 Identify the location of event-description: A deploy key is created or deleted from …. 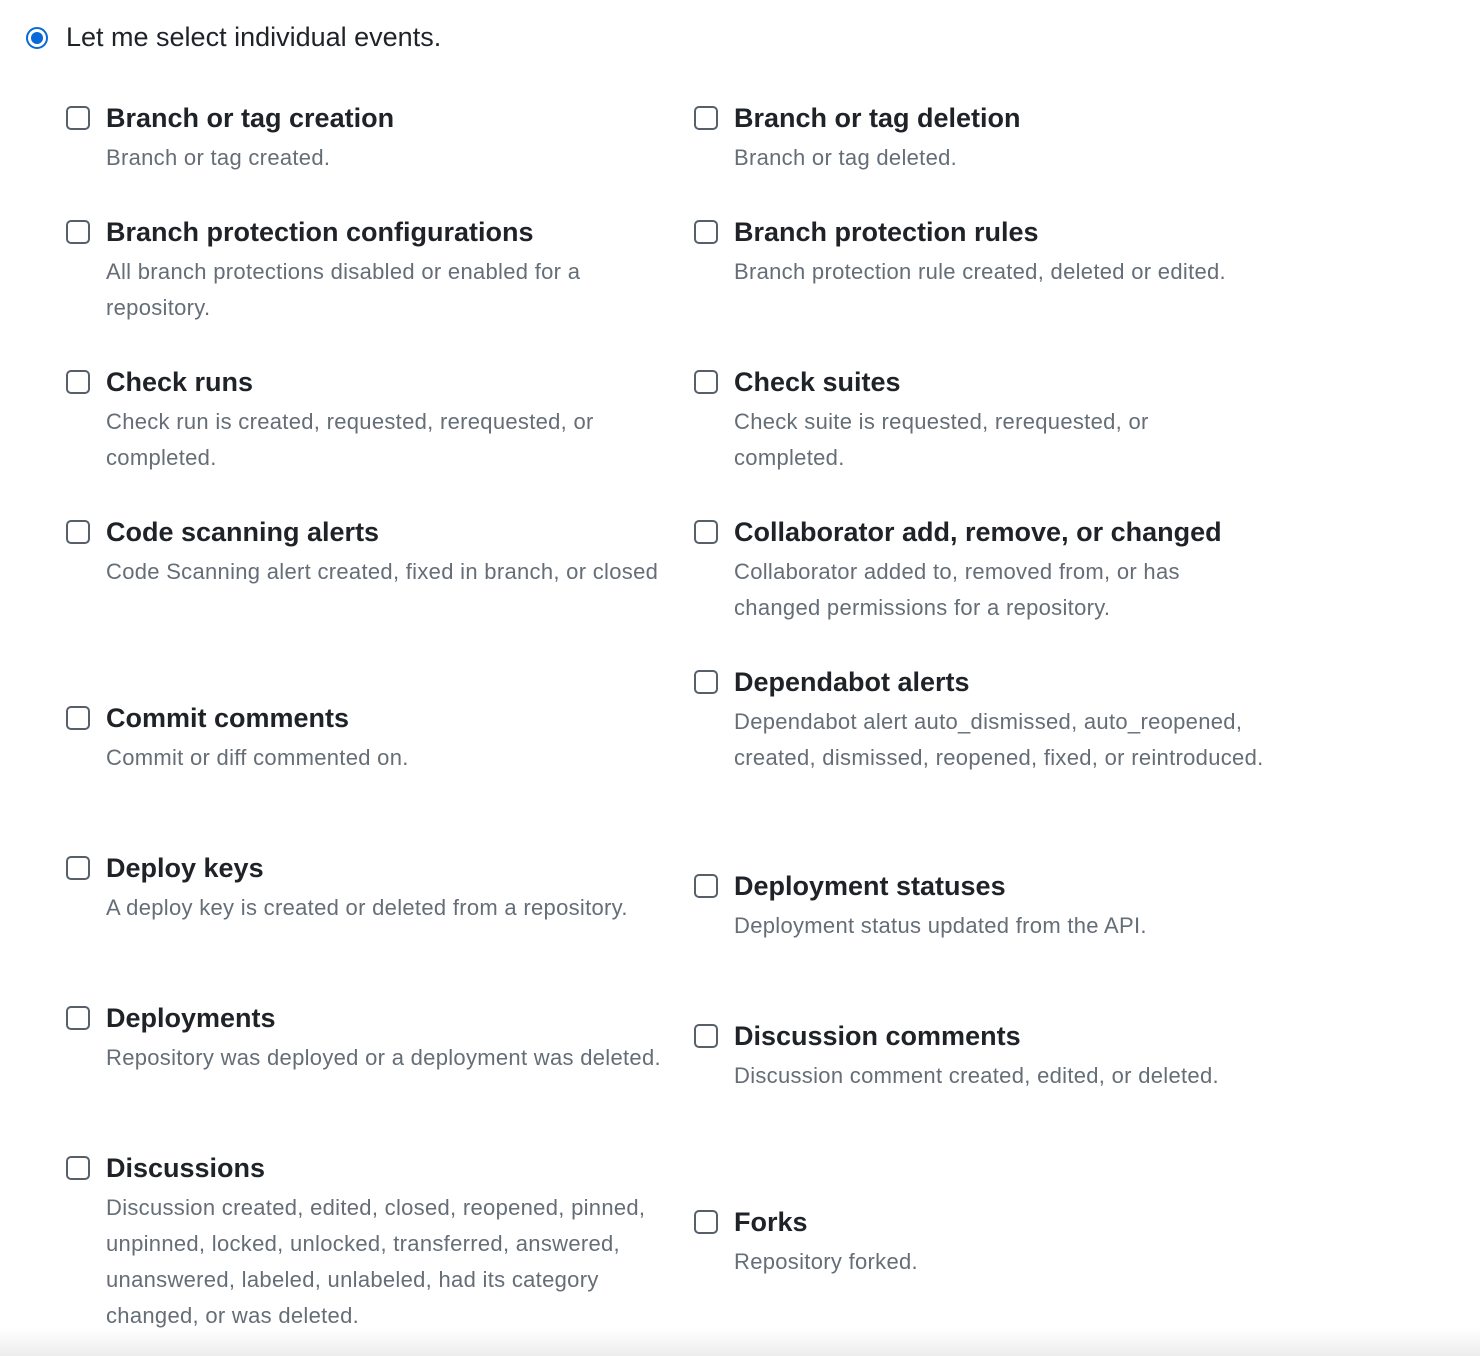
(367, 907).